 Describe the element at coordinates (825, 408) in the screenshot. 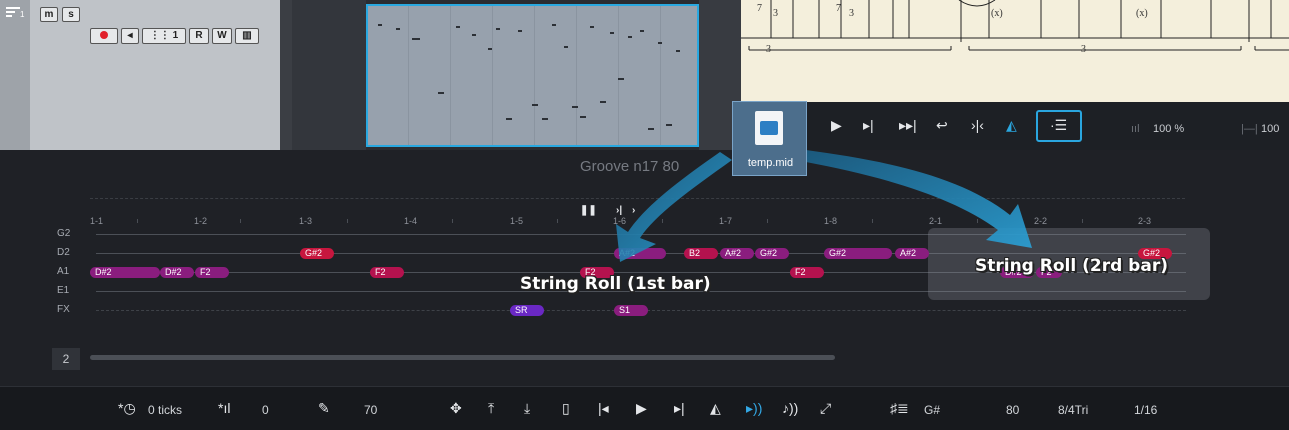

I see `expand-icon: ⤢` at that location.